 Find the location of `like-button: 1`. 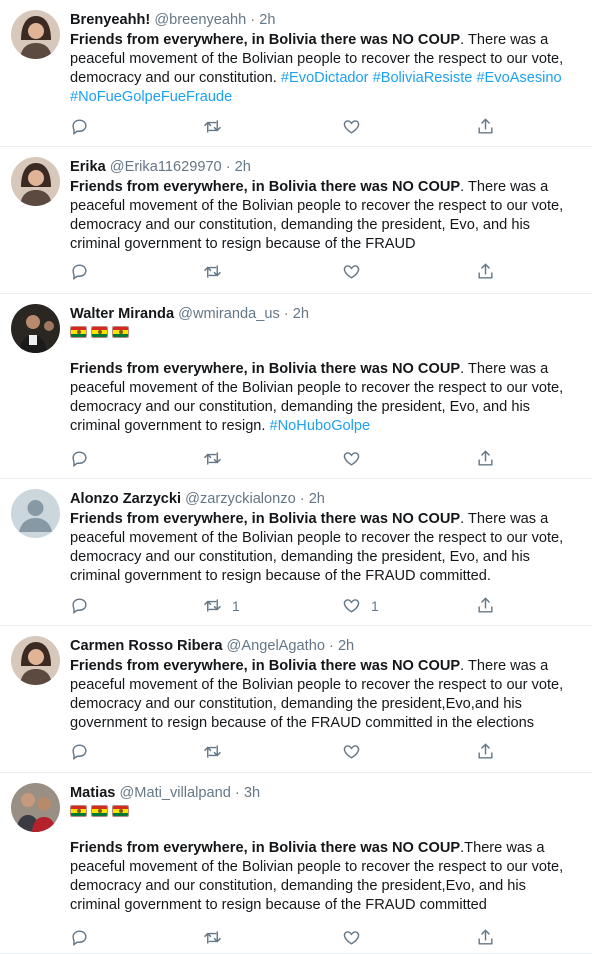

like-button: 1 is located at coordinates (360, 605).